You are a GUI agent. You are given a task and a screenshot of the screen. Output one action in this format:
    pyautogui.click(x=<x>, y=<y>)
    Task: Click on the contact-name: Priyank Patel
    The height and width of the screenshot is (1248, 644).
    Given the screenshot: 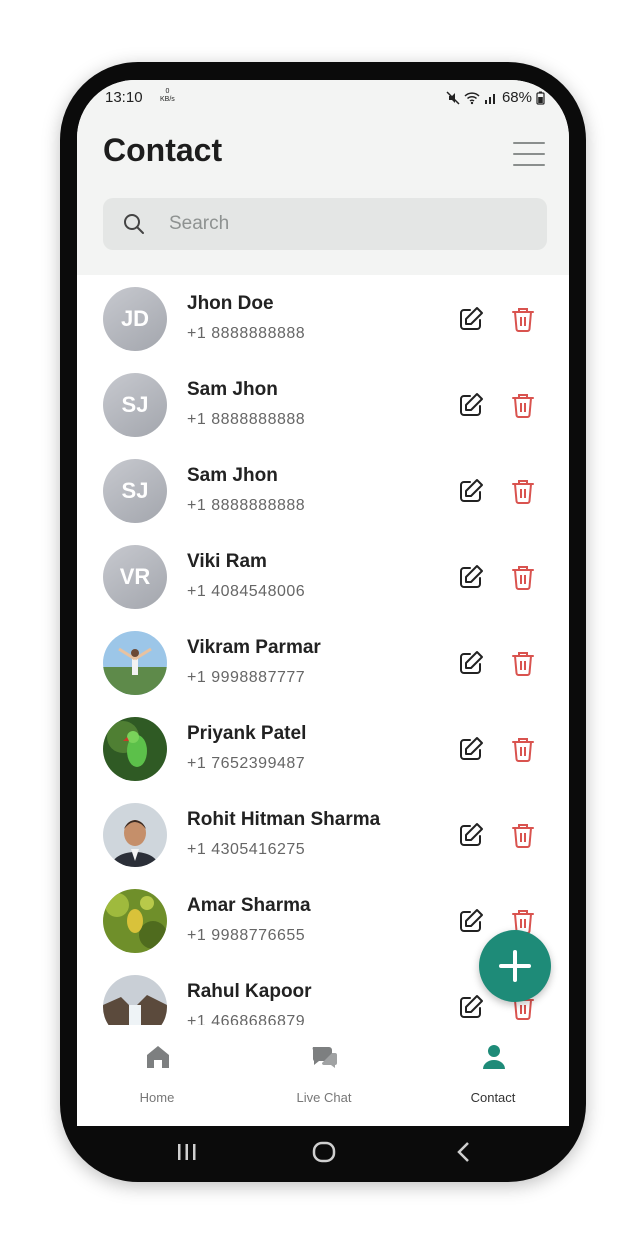 What is the action you would take?
    pyautogui.click(x=247, y=733)
    